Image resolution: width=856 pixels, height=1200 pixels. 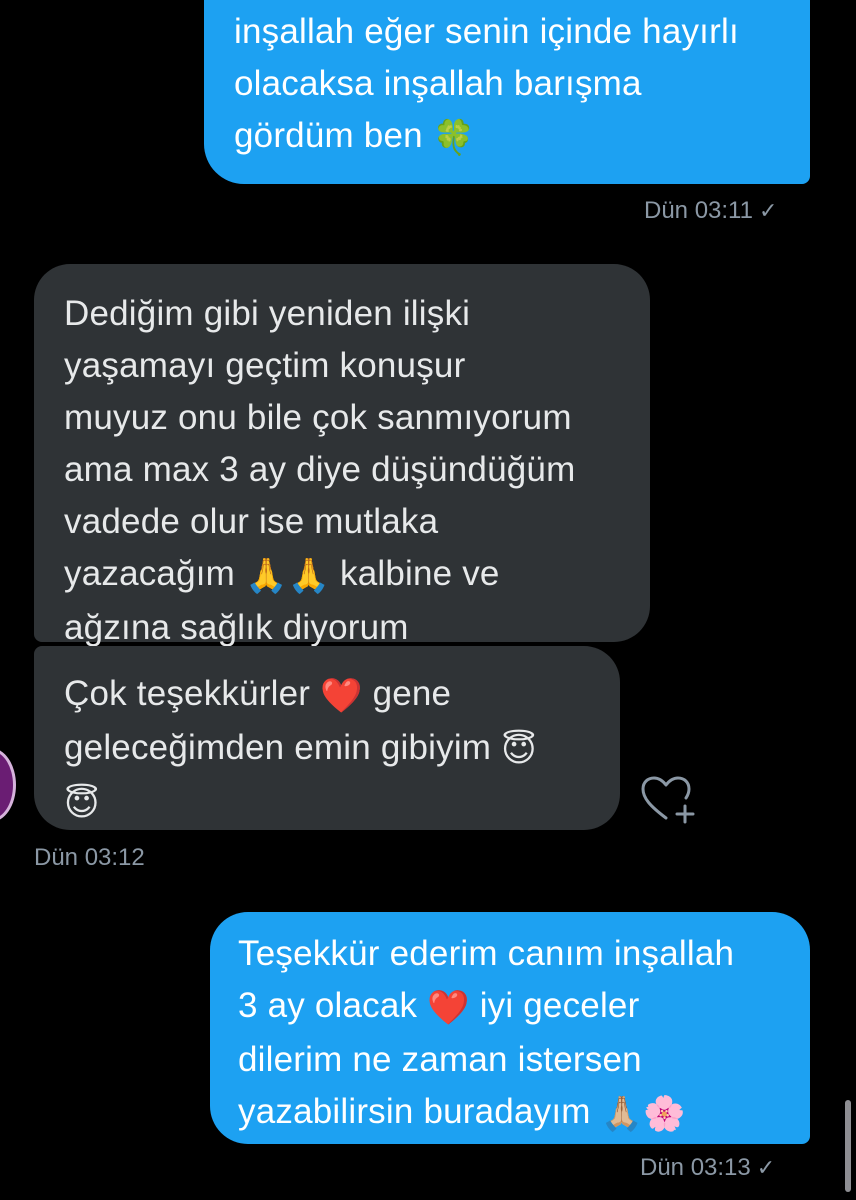 I want to click on message-line: gördüm ben 🍀, so click(x=507, y=137).